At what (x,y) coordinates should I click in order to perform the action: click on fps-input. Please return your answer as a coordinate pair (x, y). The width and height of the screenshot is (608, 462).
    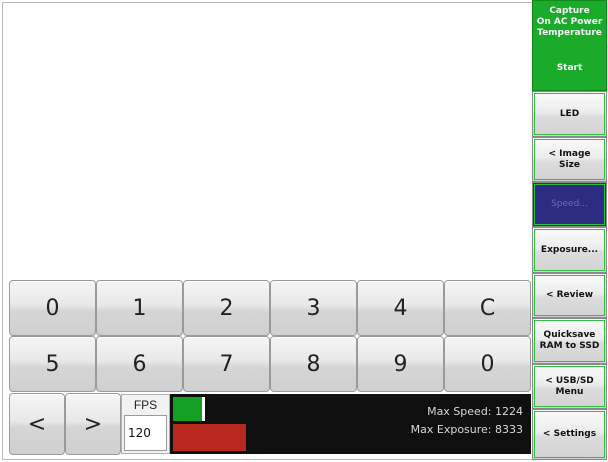
    Looking at the image, I should click on (145, 433).